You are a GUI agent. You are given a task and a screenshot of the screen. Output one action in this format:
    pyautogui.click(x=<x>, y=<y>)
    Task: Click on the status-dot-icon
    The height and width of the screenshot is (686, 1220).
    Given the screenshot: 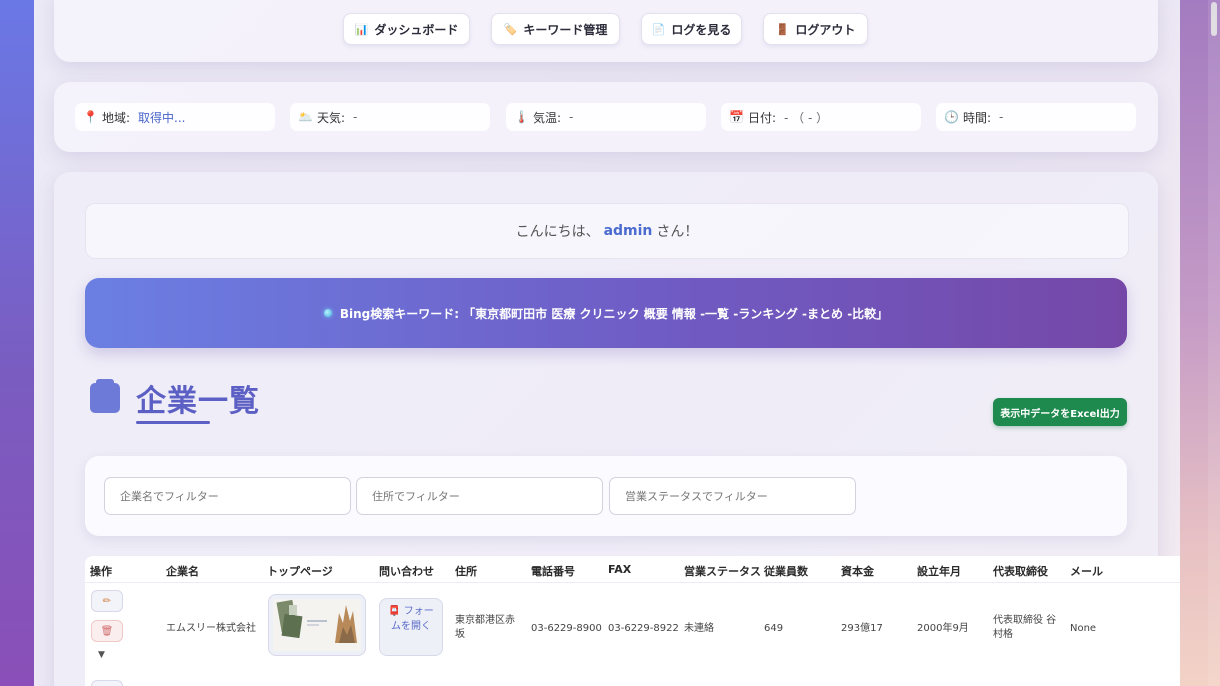 What is the action you would take?
    pyautogui.click(x=327, y=313)
    